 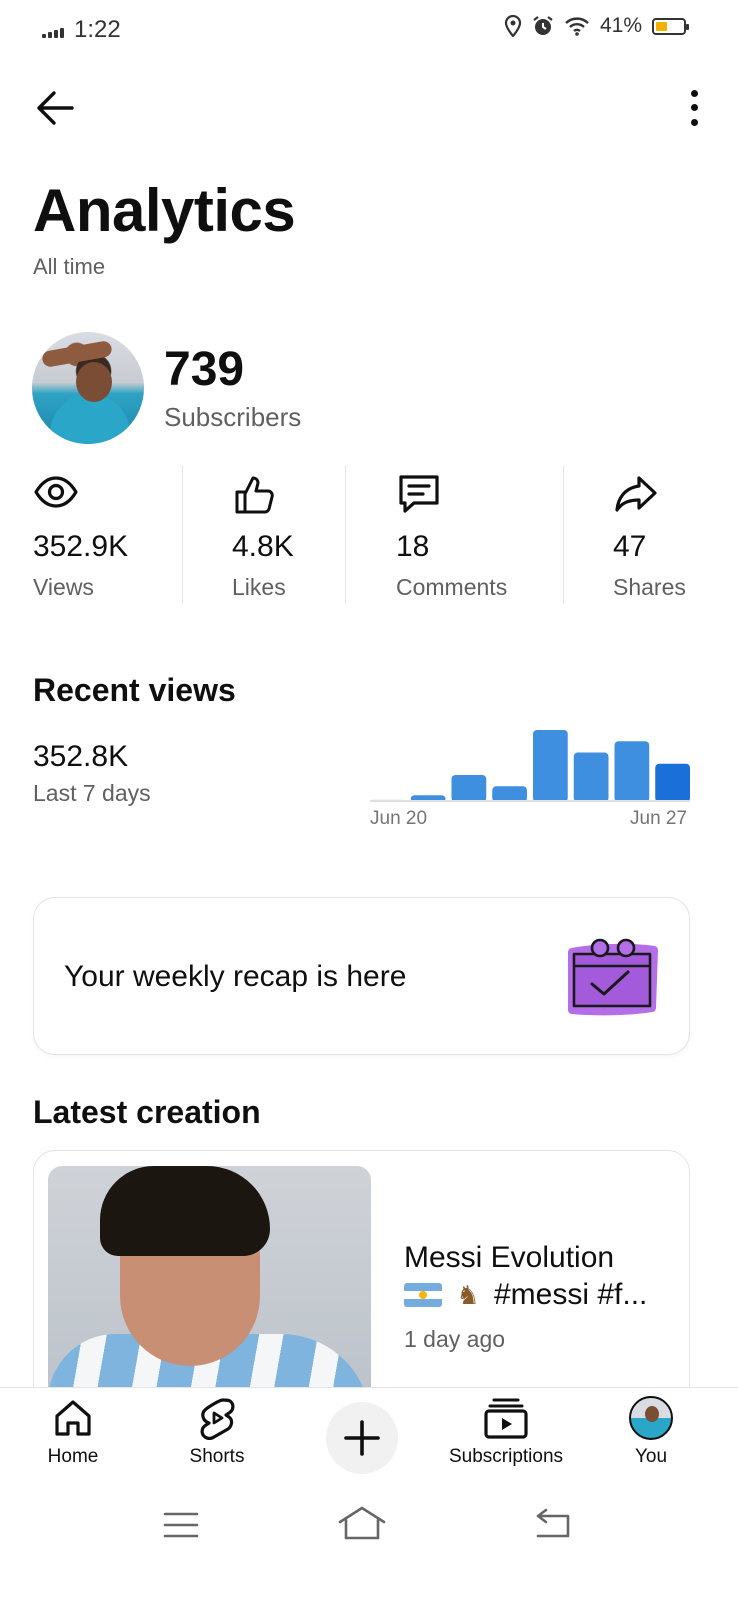 I want to click on battery-percent: 41%, so click(x=620, y=25).